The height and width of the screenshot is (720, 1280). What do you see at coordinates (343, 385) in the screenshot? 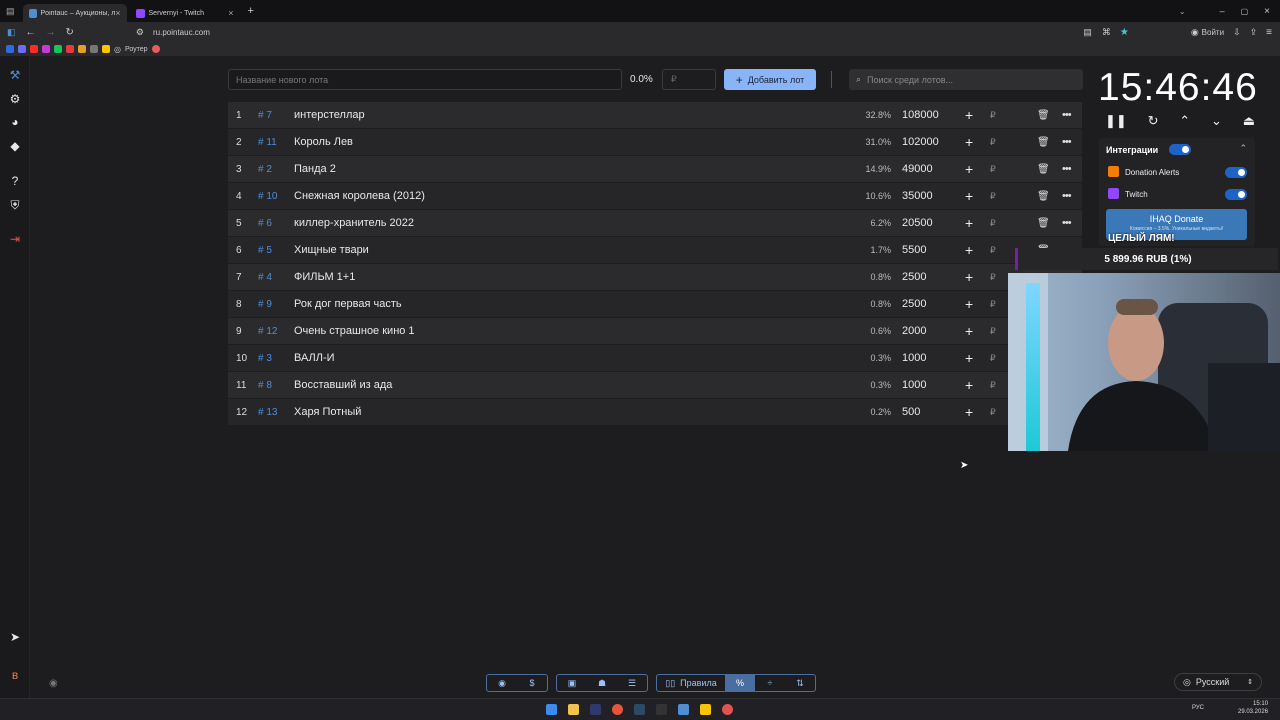
I see `lot-name: Восставший из ада` at bounding box center [343, 385].